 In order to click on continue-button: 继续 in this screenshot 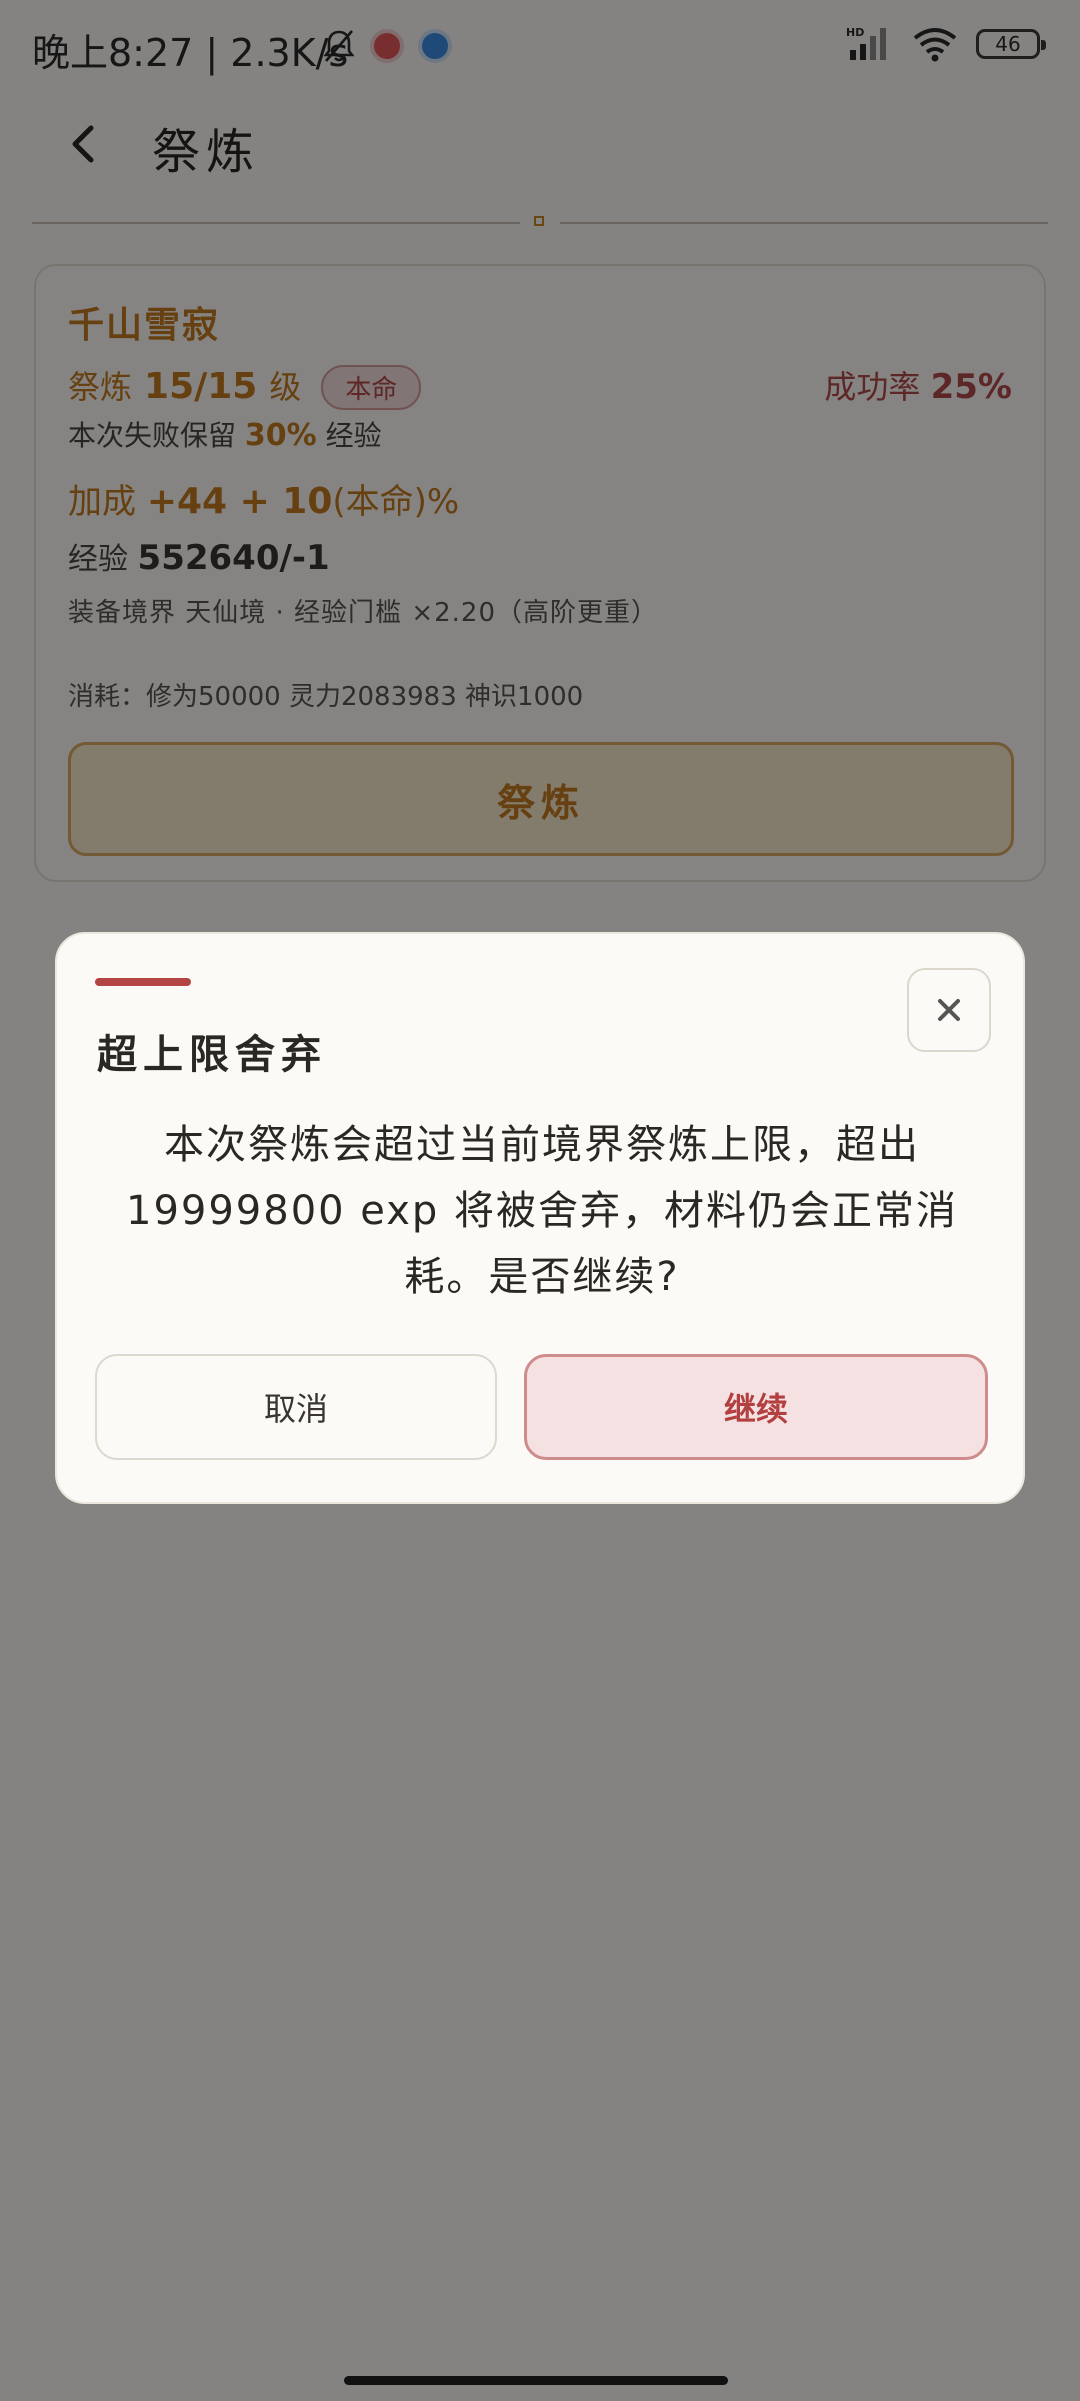, I will do `click(756, 1407)`.